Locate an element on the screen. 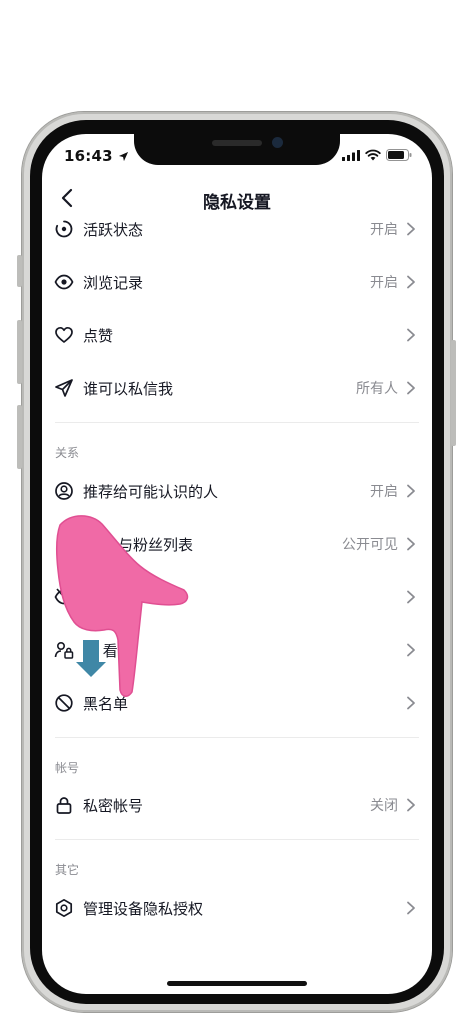  setting-row-blacklist: 黑名单 is located at coordinates (237, 703).